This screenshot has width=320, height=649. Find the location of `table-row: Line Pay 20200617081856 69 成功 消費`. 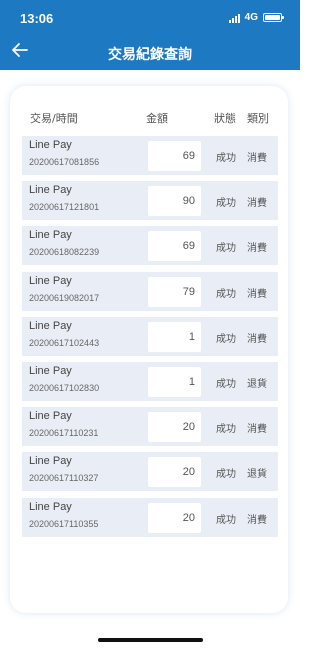

table-row: Line Pay 20200617081856 69 成功 消費 is located at coordinates (150, 155).